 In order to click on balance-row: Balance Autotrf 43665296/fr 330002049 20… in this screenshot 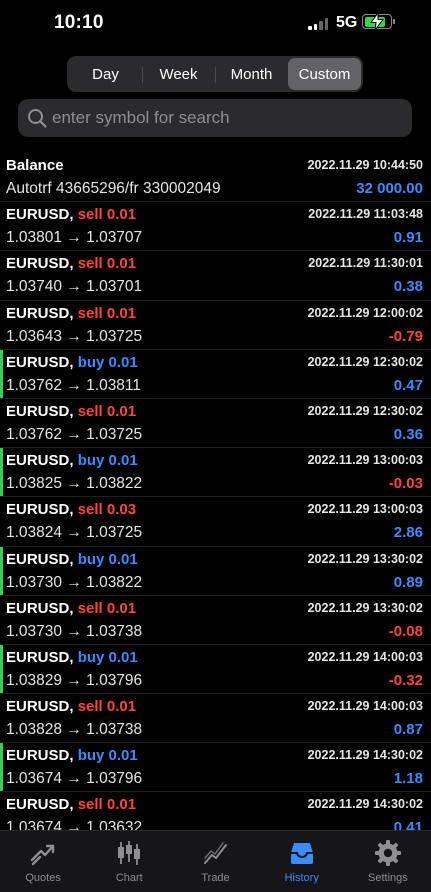, I will do `click(215, 178)`.